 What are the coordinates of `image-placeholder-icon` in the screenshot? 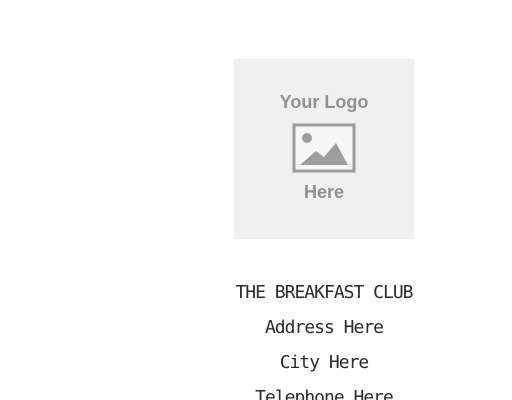 It's located at (324, 148).